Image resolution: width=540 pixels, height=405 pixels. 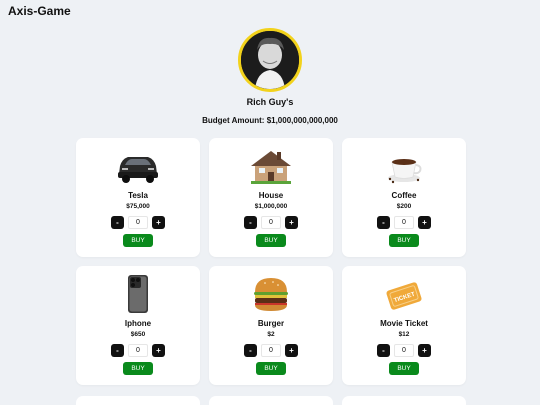 I want to click on product-price: $75,000, so click(x=138, y=206).